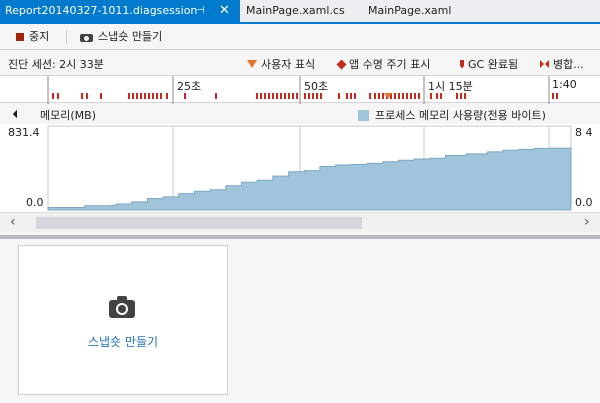 This screenshot has height=403, width=600. Describe the element at coordinates (39, 36) in the screenshot. I see `stop-label: 중지` at that location.